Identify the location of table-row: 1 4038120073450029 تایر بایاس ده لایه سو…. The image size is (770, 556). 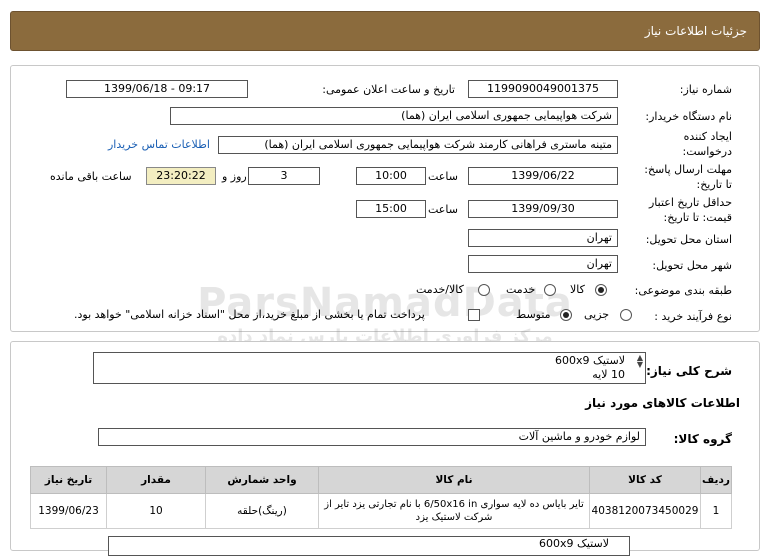
(381, 511).